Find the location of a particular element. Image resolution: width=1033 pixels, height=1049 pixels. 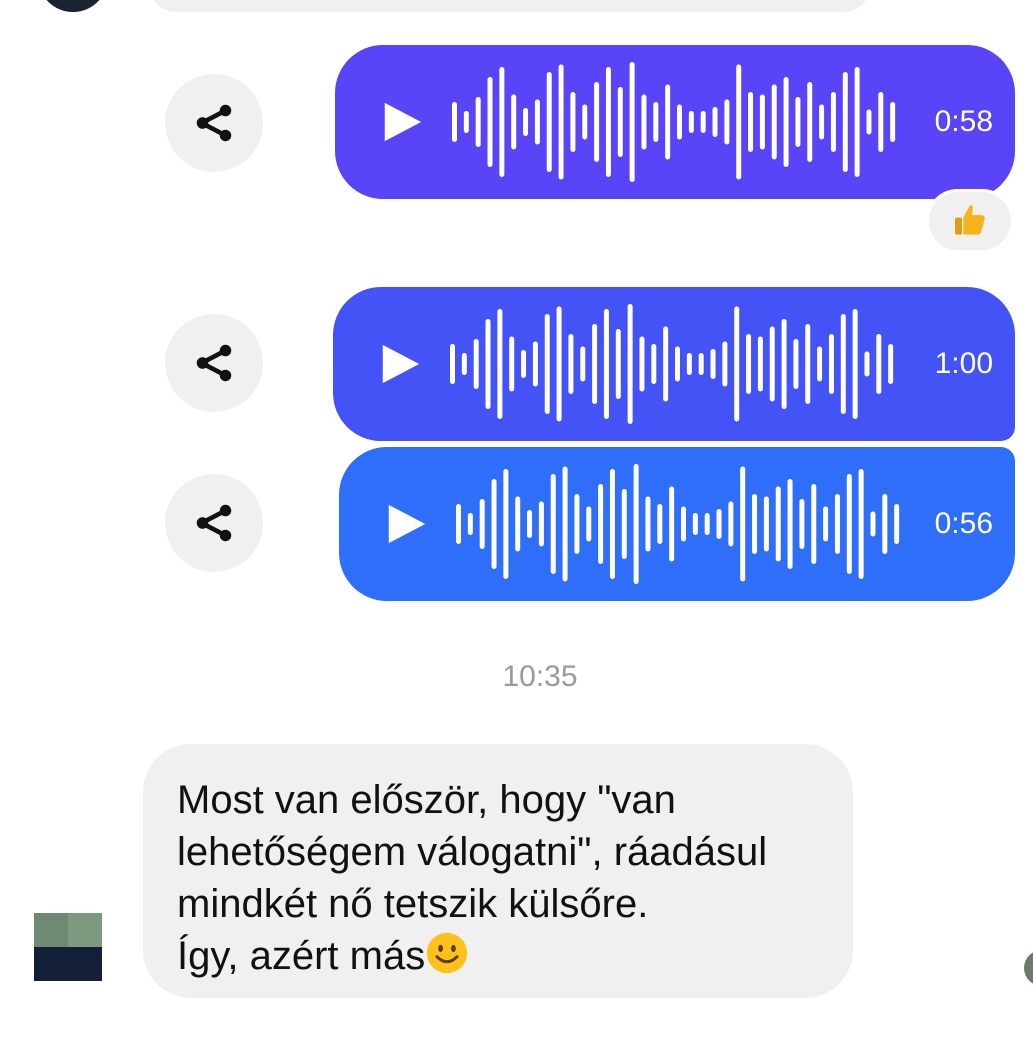

voice-message-bubble: 1:00 is located at coordinates (674, 364).